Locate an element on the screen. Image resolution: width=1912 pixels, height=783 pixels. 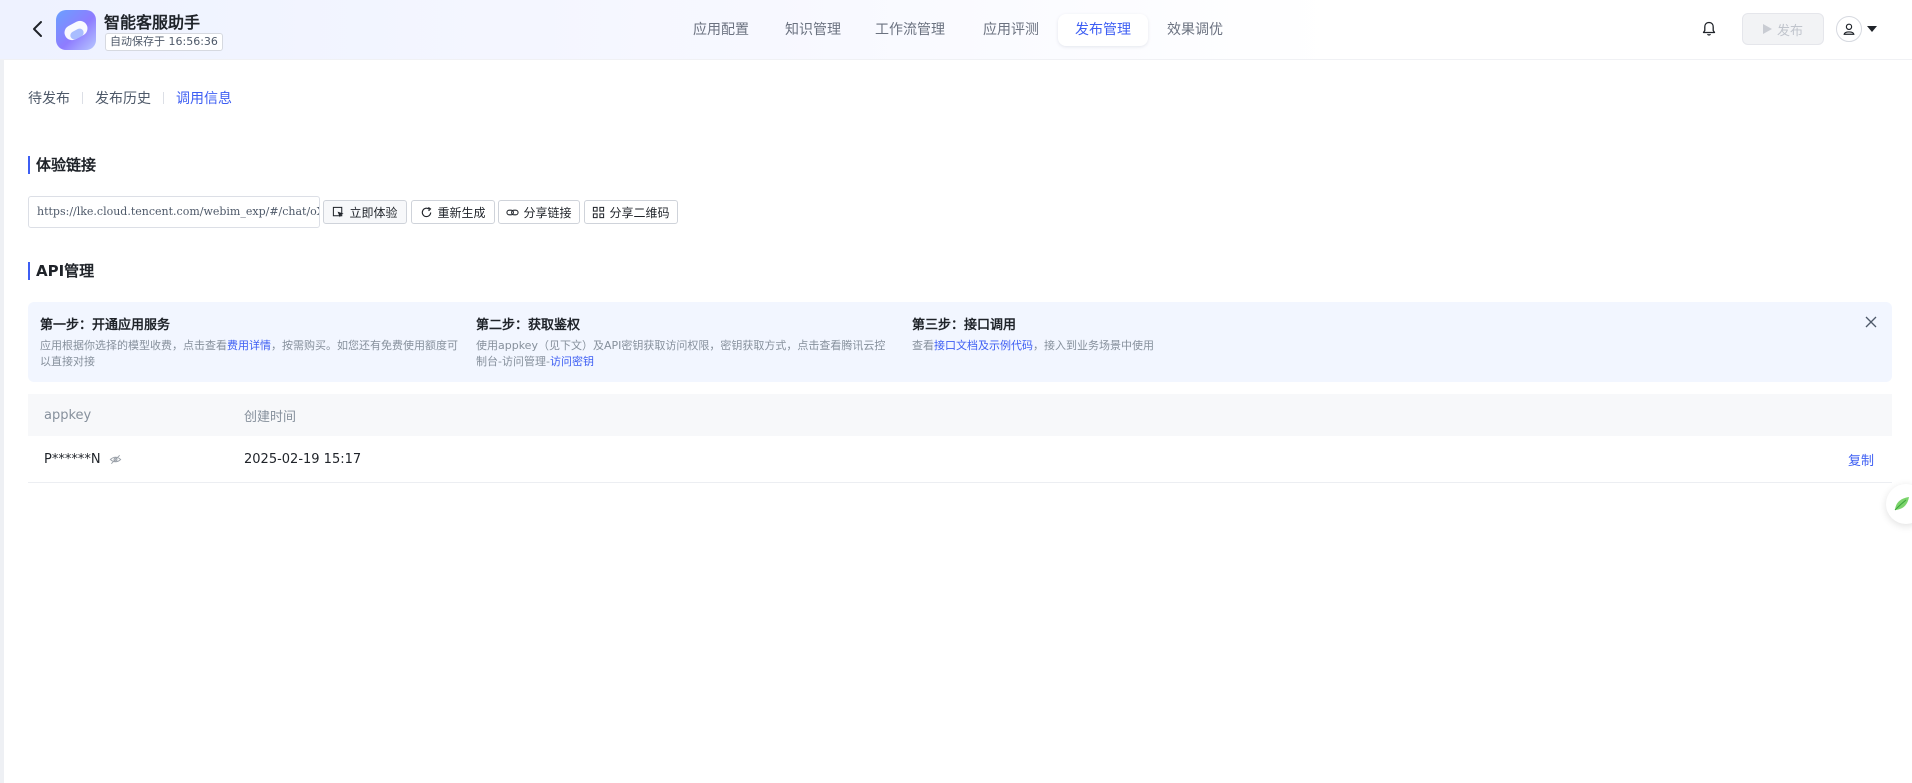
appkey-value: P******N is located at coordinates (72, 459).